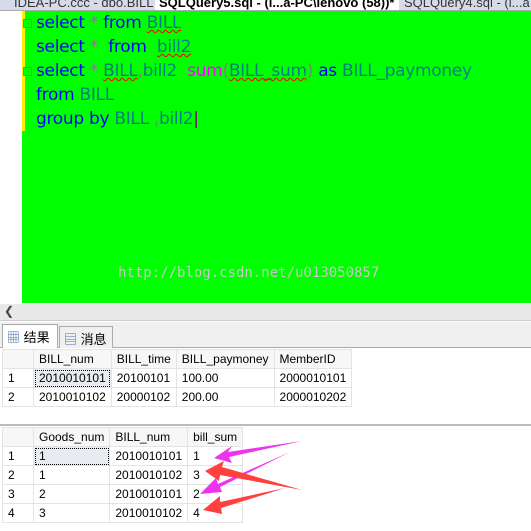 The width and height of the screenshot is (531, 531). I want to click on arrow-magenta, so click(258, 452).